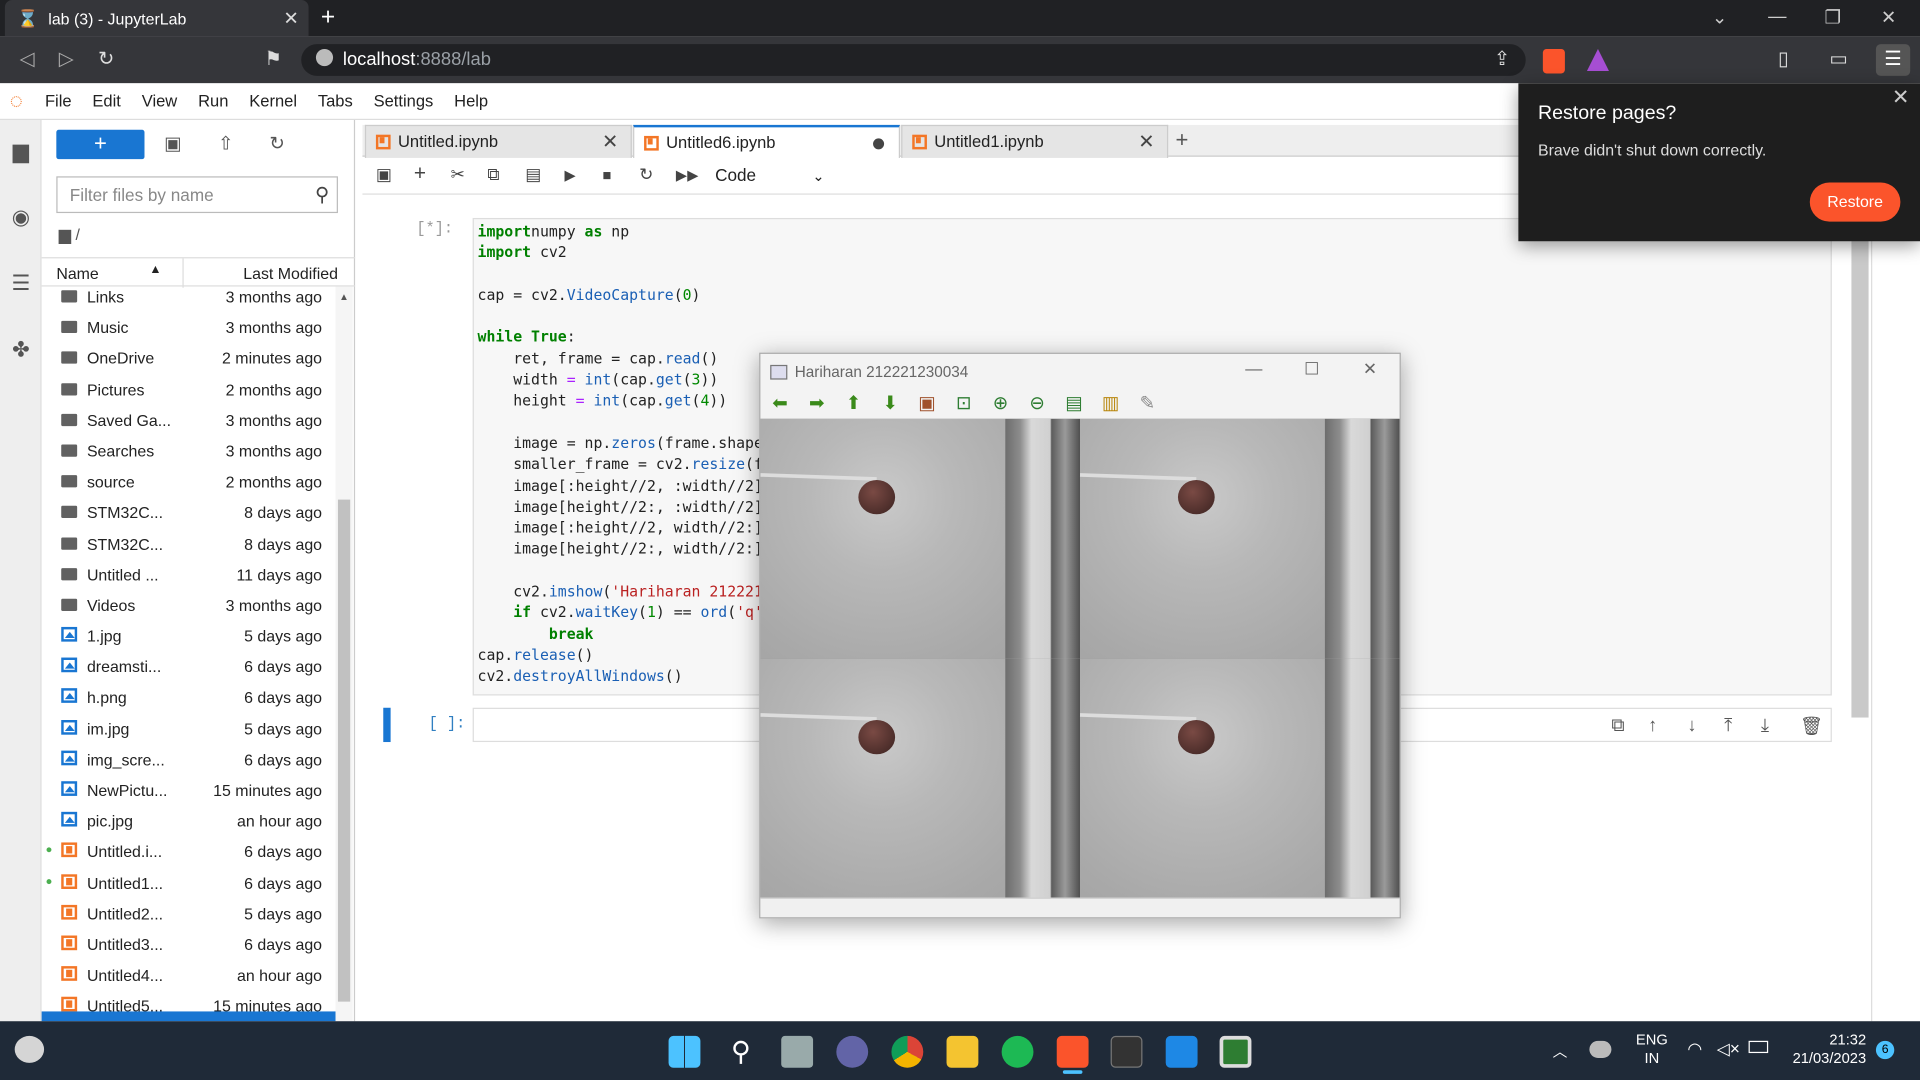 This screenshot has height=1080, width=1920. Describe the element at coordinates (106, 101) in the screenshot. I see `menu-edit: Edit` at that location.